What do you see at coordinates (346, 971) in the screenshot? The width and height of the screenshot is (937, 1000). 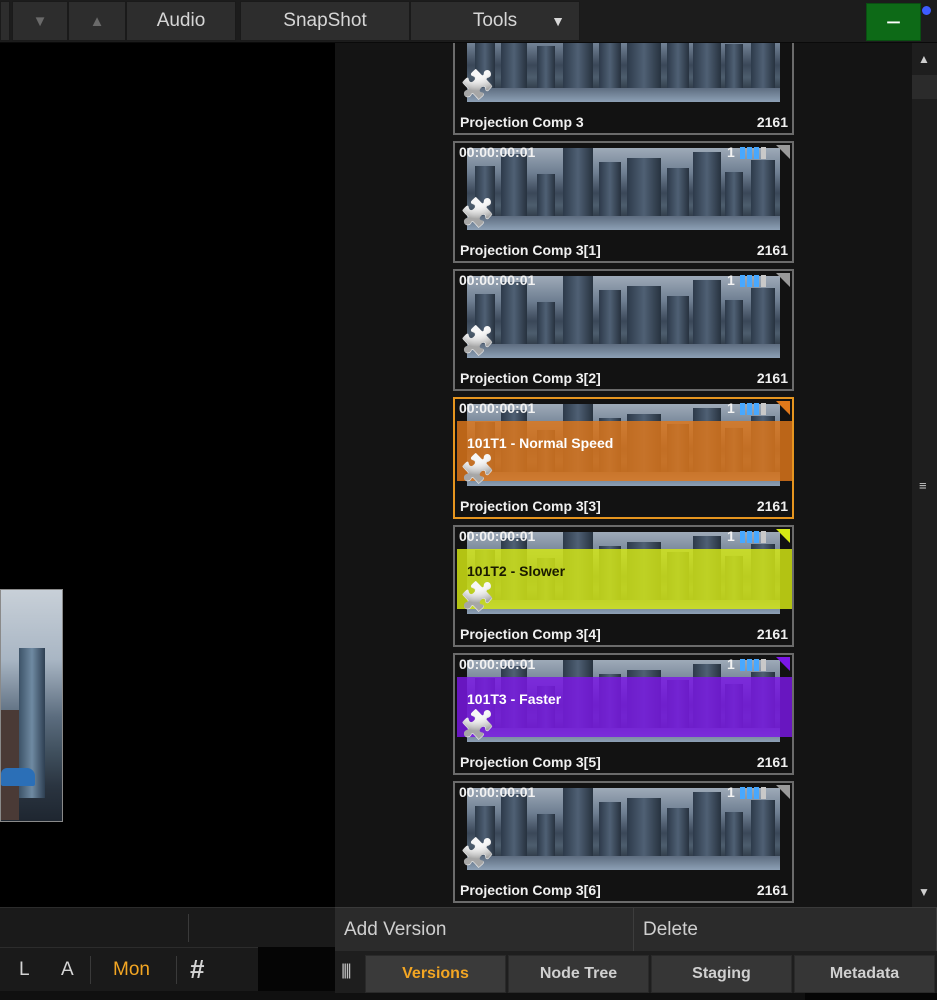 I see `drag-handle-icon: ||||` at bounding box center [346, 971].